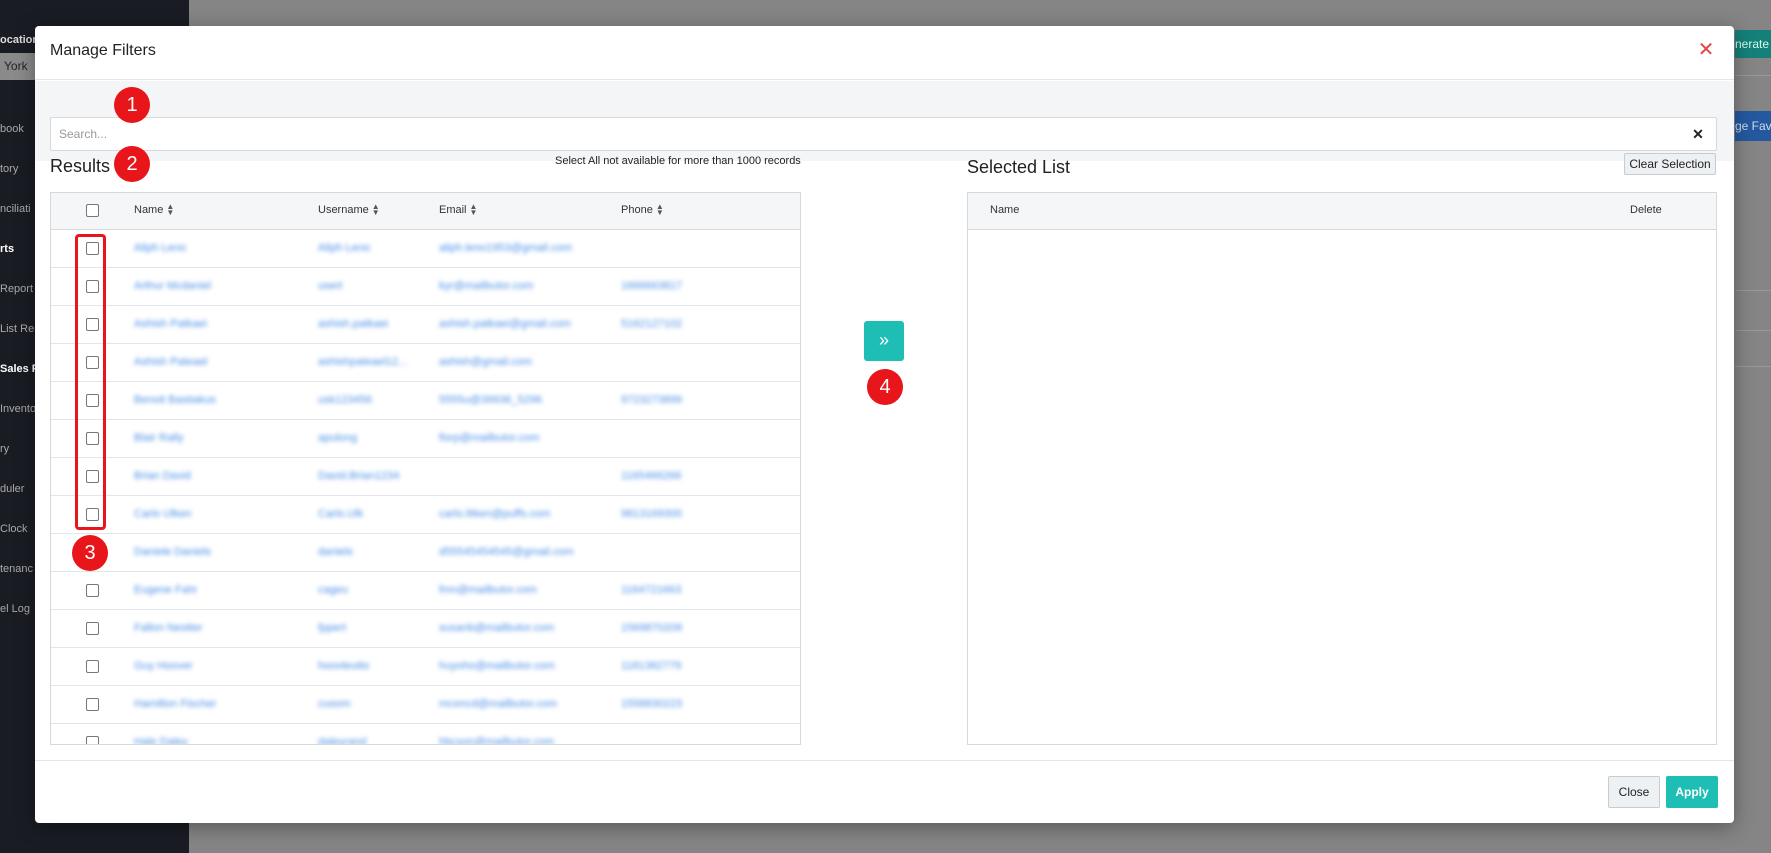 This screenshot has height=853, width=1771. I want to click on cell-email: d55545454545@gmail.com, so click(506, 552).